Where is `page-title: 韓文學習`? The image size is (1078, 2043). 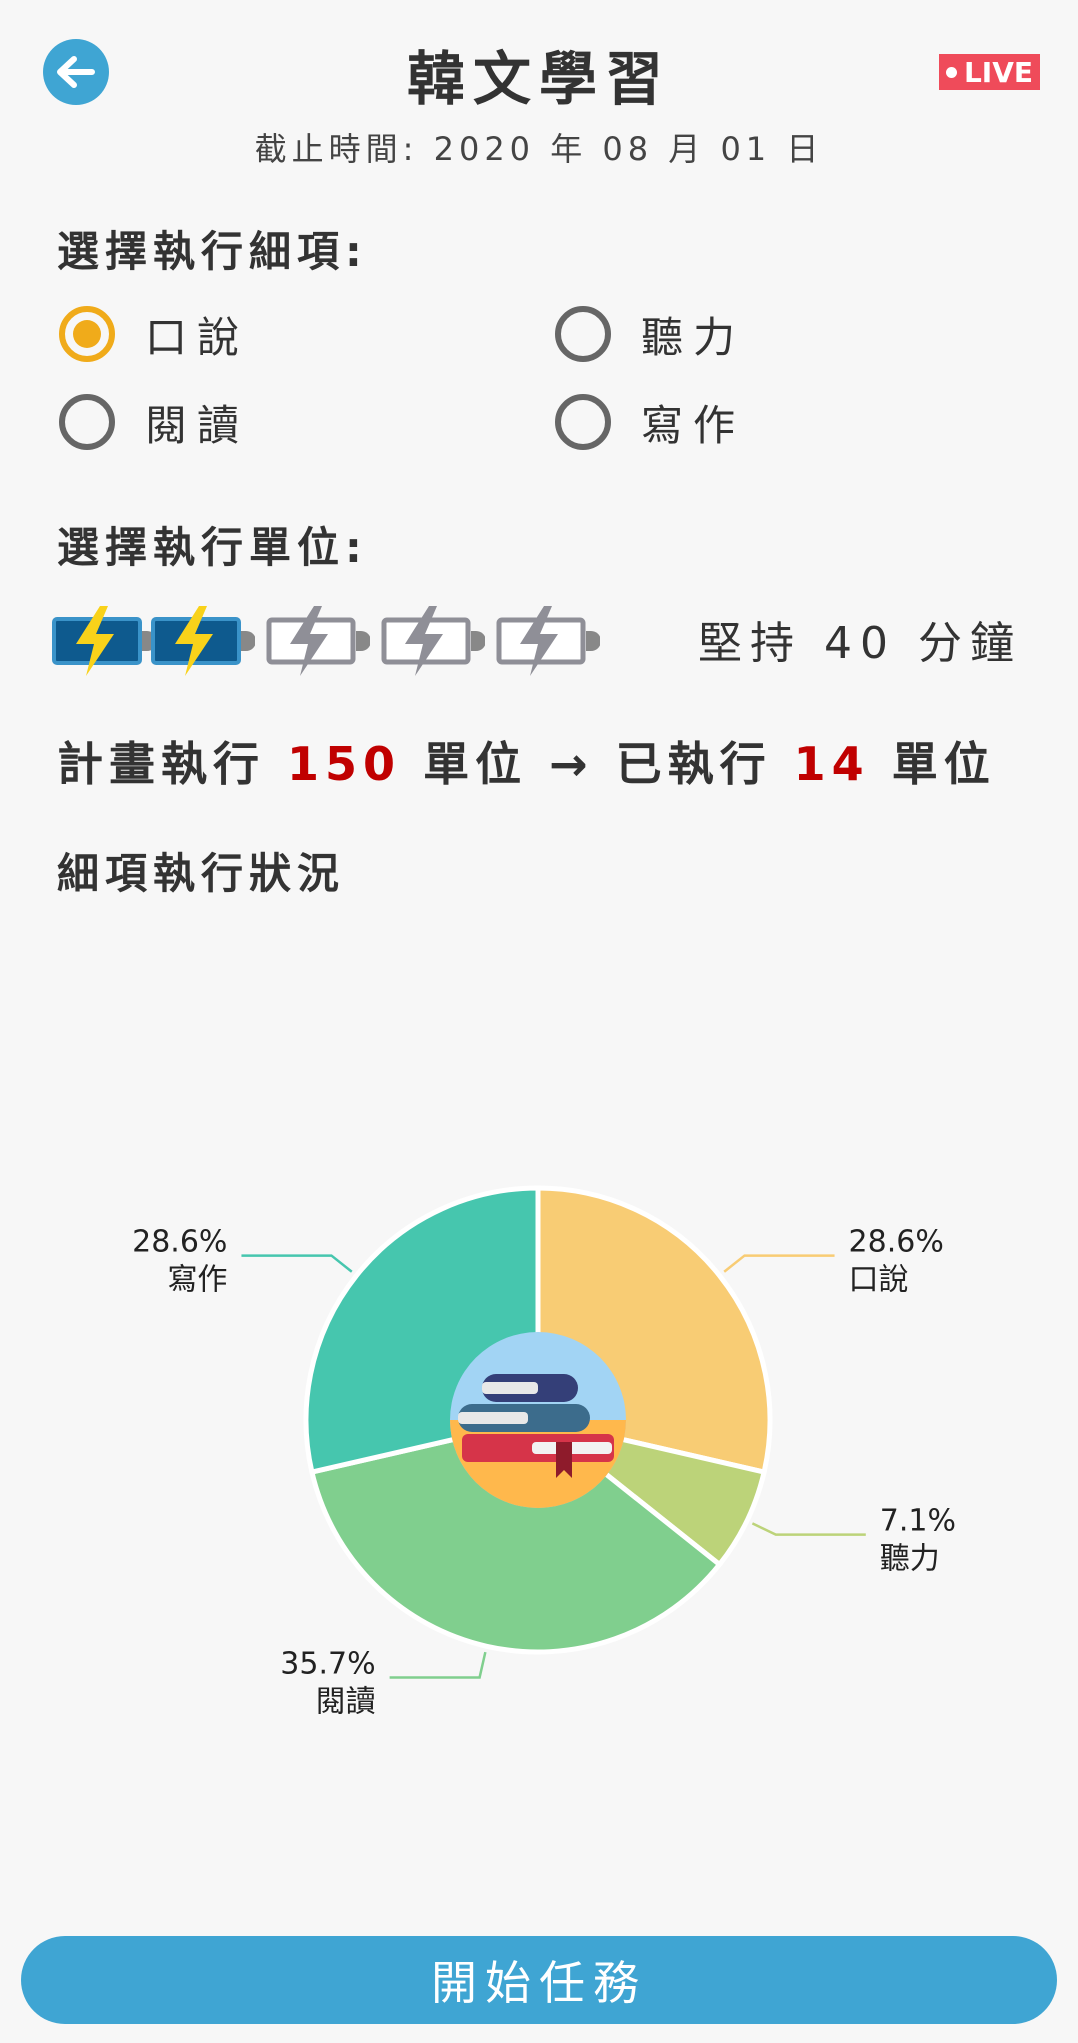 page-title: 韓文學習 is located at coordinates (538, 79).